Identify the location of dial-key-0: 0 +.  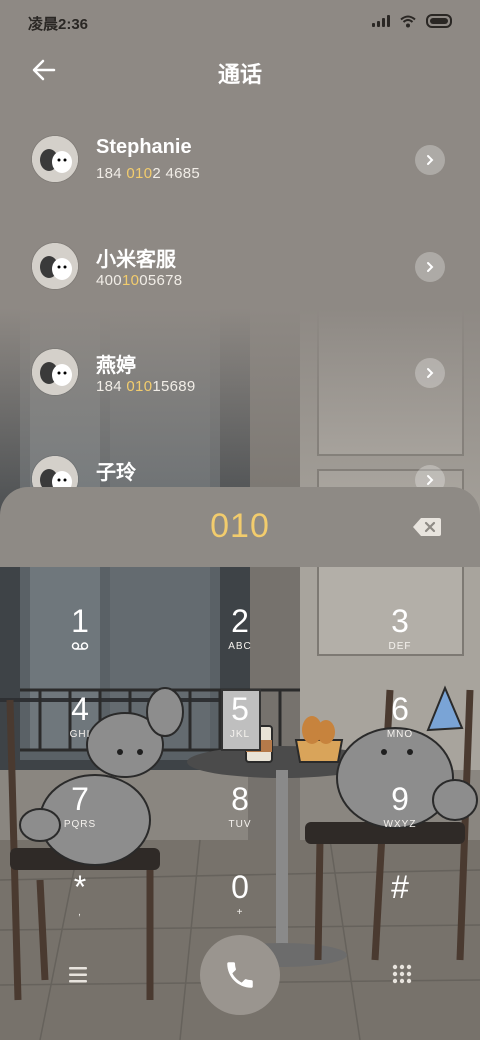
(240, 904).